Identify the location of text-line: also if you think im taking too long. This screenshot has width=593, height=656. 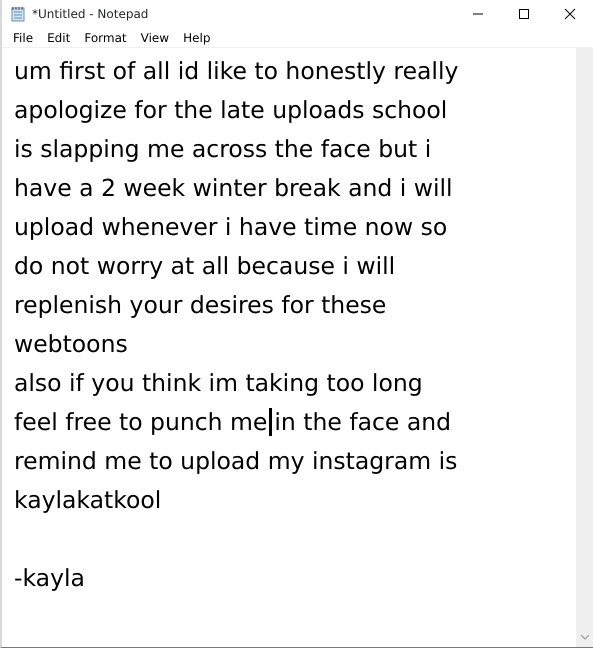
(218, 383).